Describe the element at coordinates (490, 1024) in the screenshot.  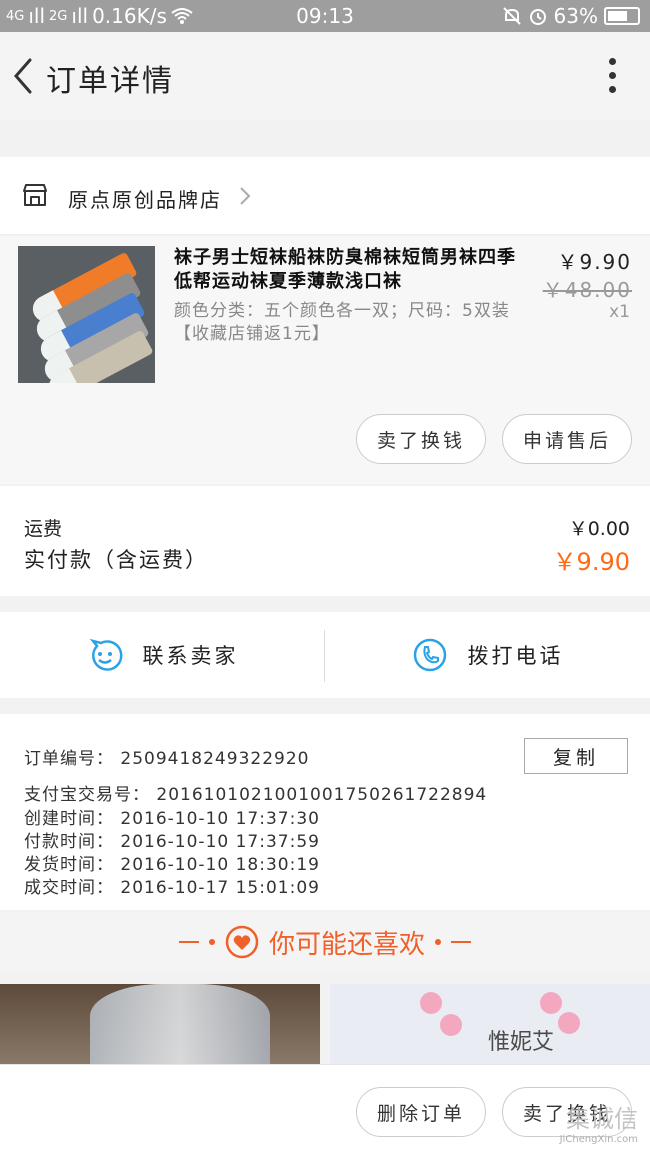
I see `recommend-item-image: 惟妮艾` at that location.